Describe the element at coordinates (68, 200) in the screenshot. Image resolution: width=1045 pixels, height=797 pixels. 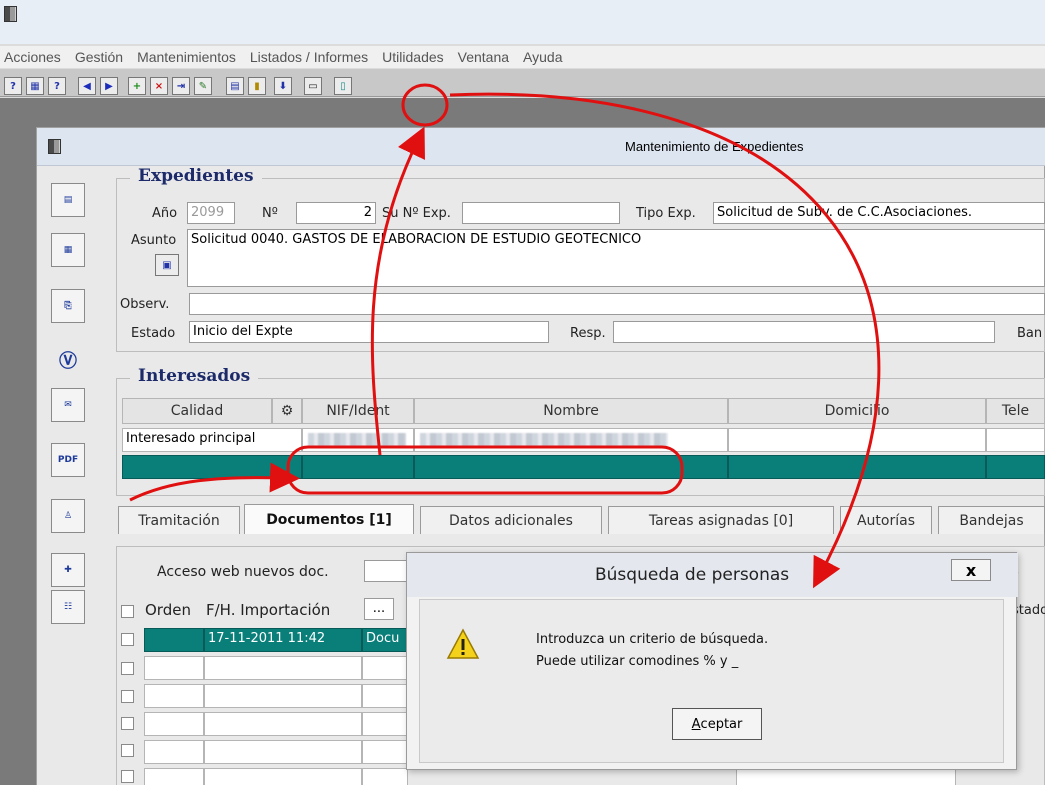
I see `form-view-icon: ▤` at that location.